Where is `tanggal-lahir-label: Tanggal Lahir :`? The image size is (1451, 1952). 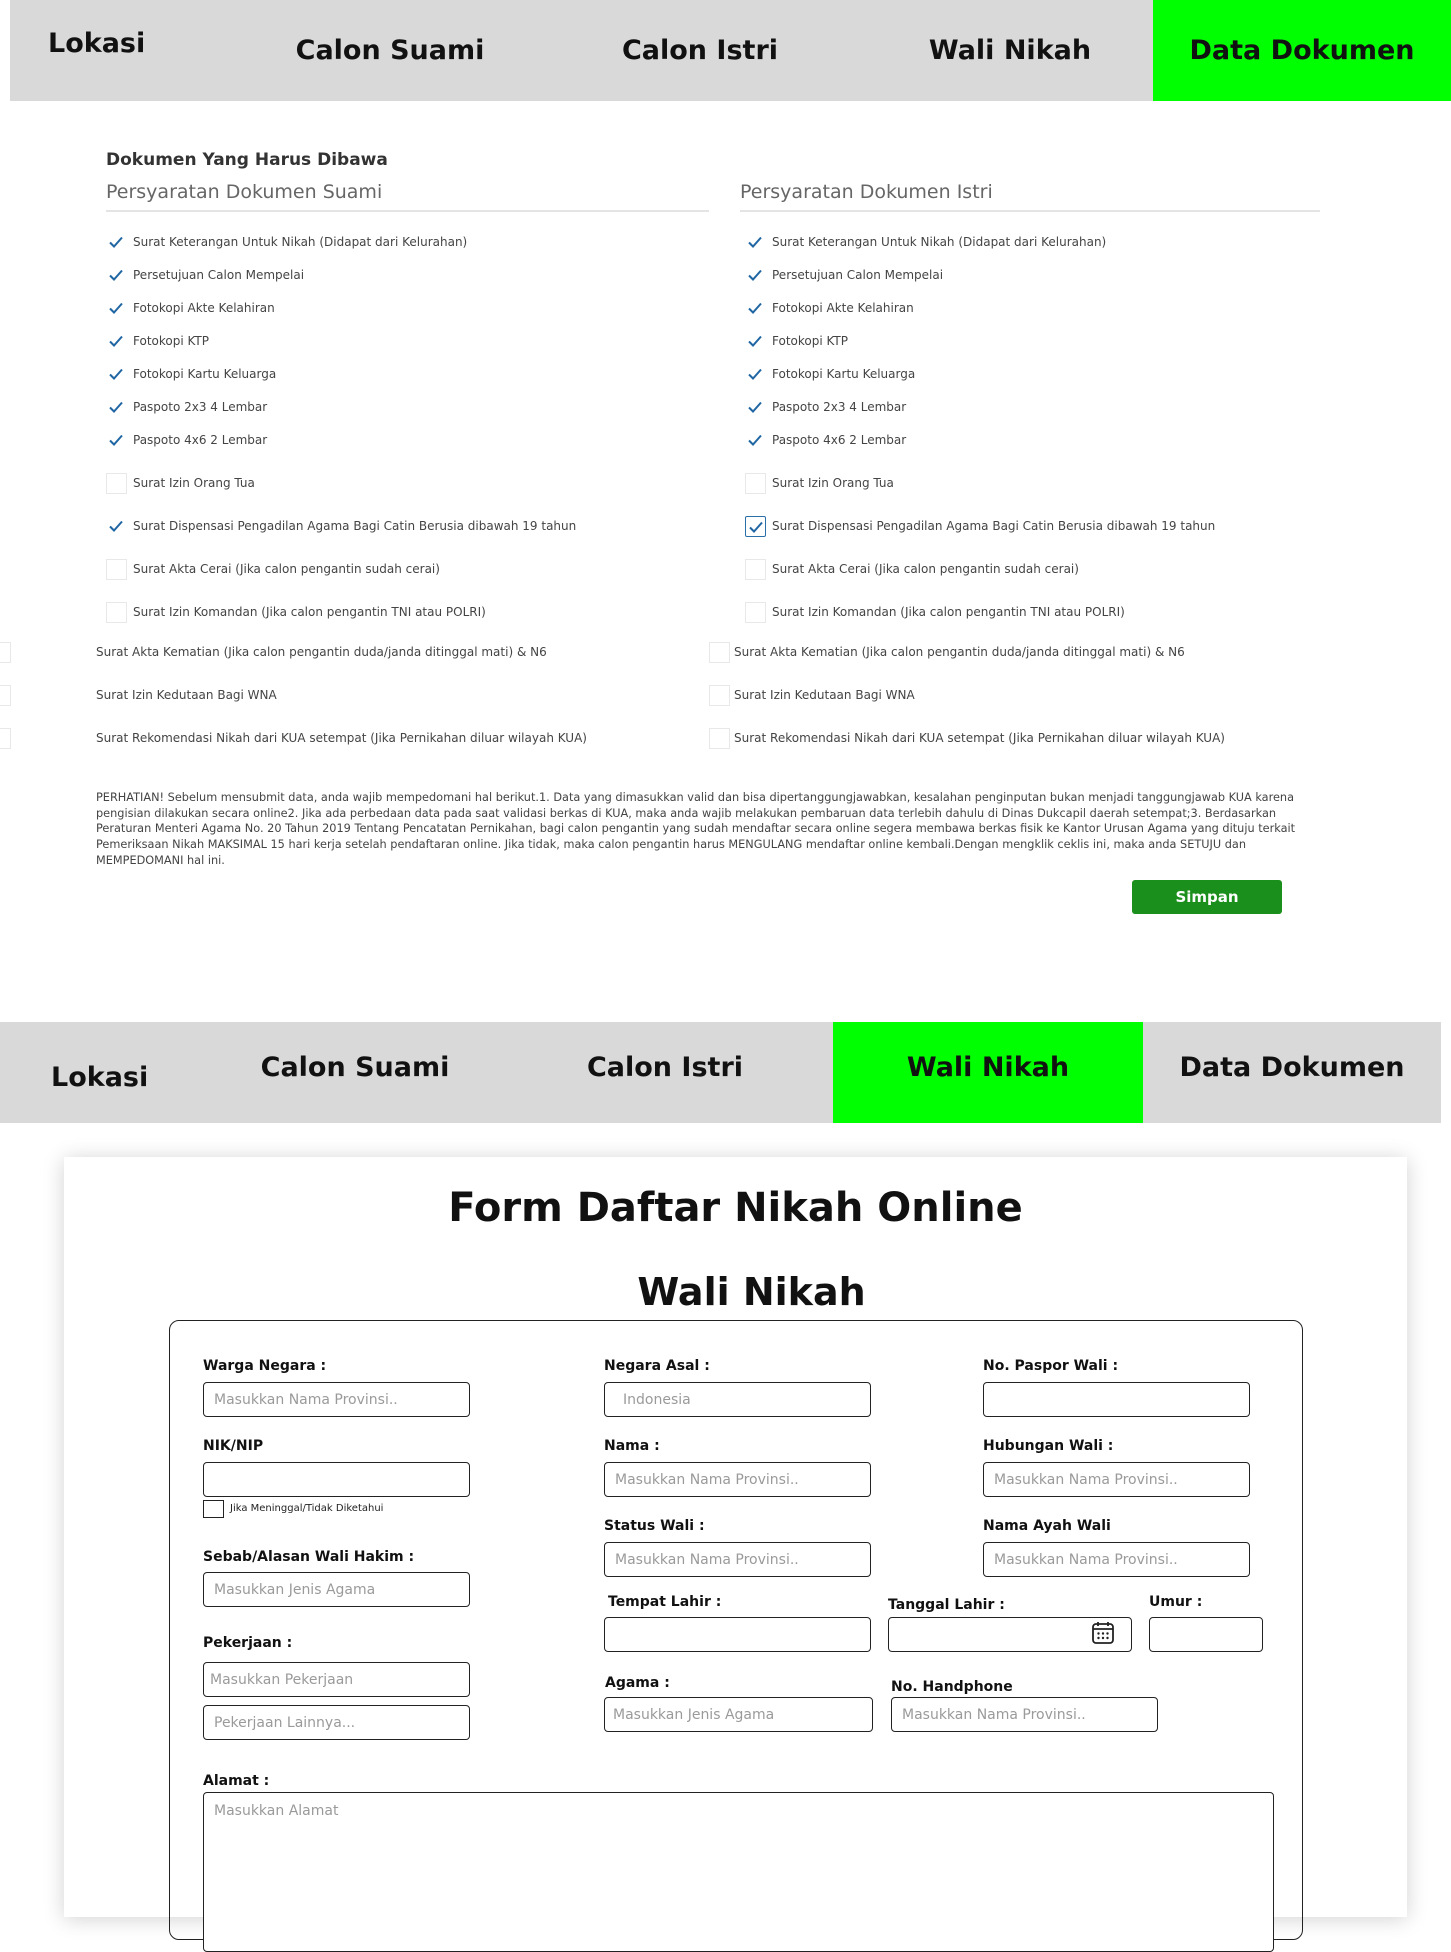
tanggal-lahir-label: Tanggal Lahir : is located at coordinates (946, 1605).